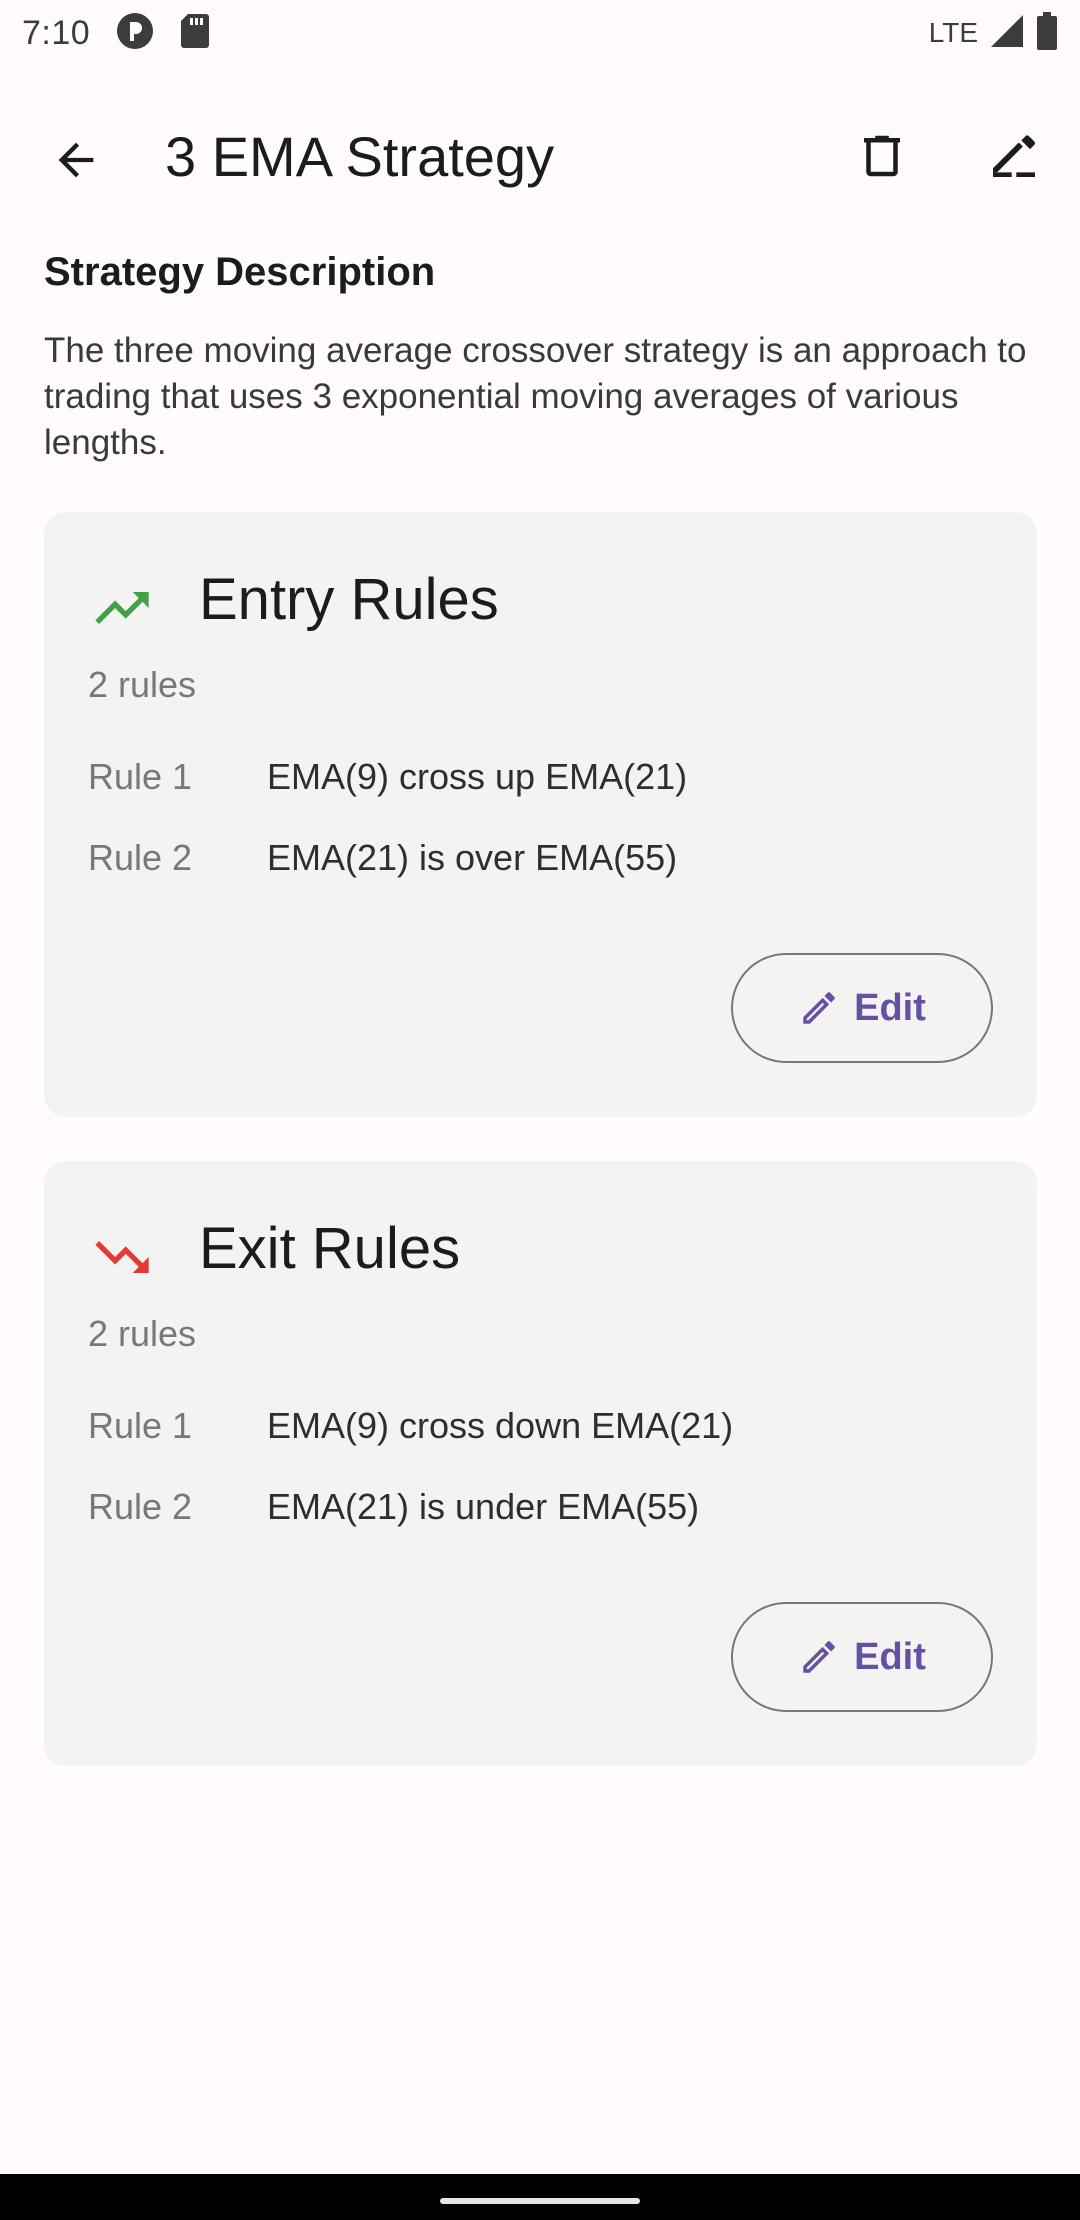 The image size is (1080, 2220). What do you see at coordinates (1047, 33) in the screenshot?
I see `battery-icon` at bounding box center [1047, 33].